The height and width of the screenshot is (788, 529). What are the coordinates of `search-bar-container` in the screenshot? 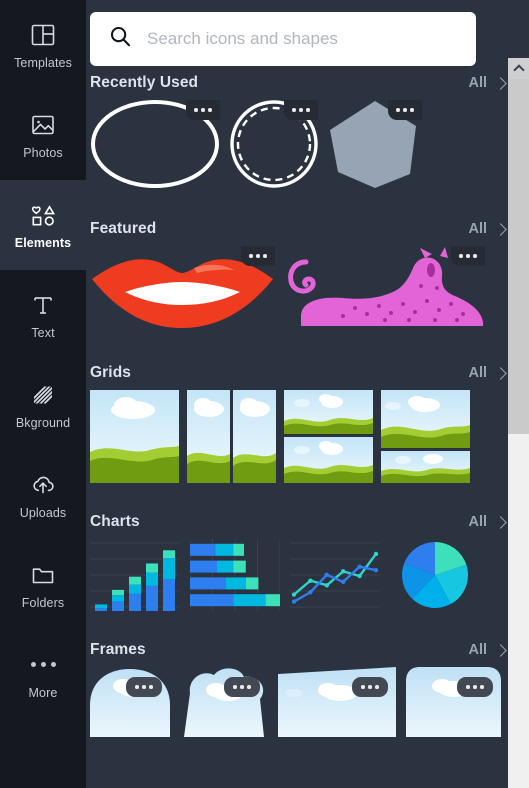 It's located at (283, 39).